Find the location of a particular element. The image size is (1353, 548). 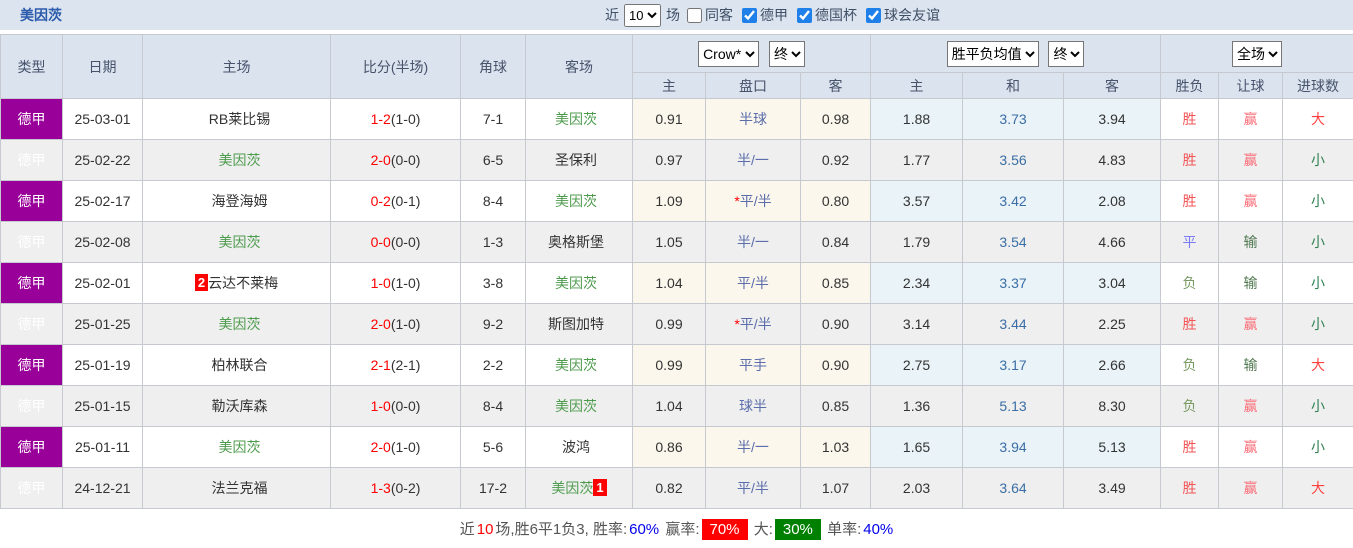

avg-home-odds-cell: 2.75 is located at coordinates (917, 365).